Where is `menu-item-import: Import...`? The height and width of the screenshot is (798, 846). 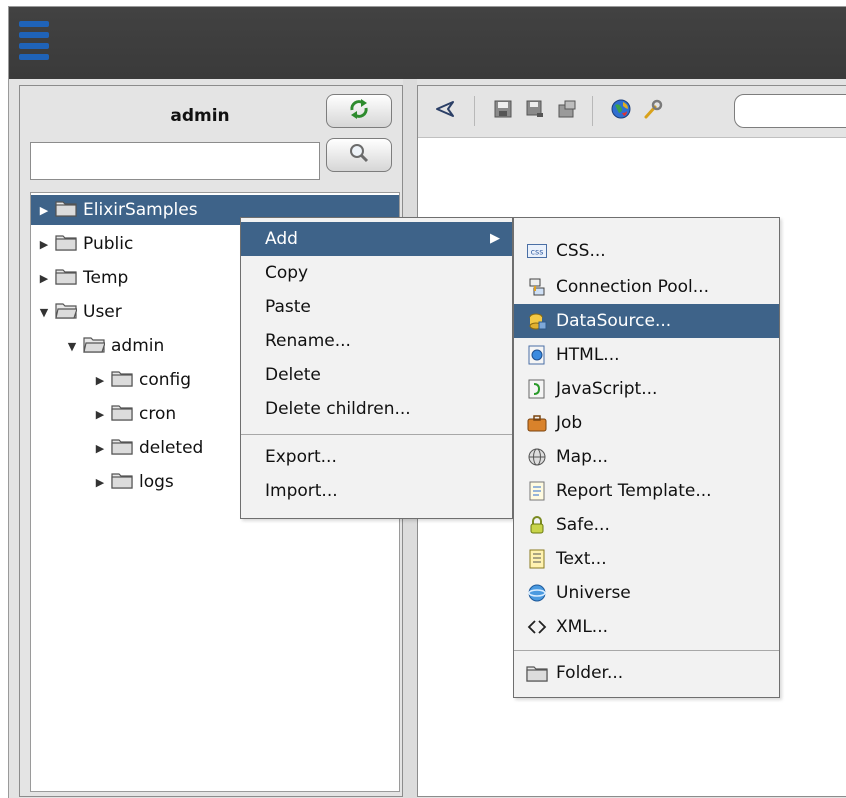 menu-item-import: Import... is located at coordinates (376, 491).